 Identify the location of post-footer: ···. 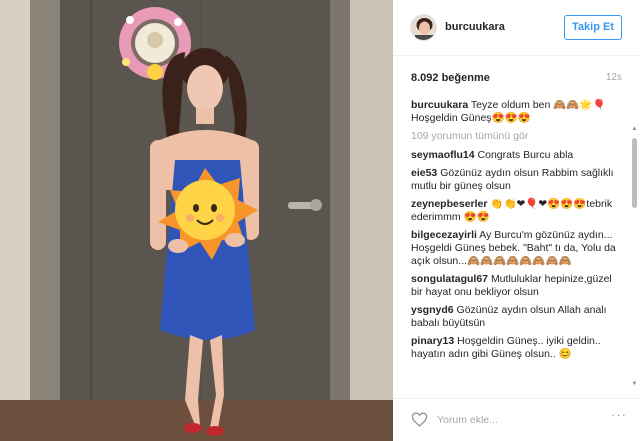
(516, 419).